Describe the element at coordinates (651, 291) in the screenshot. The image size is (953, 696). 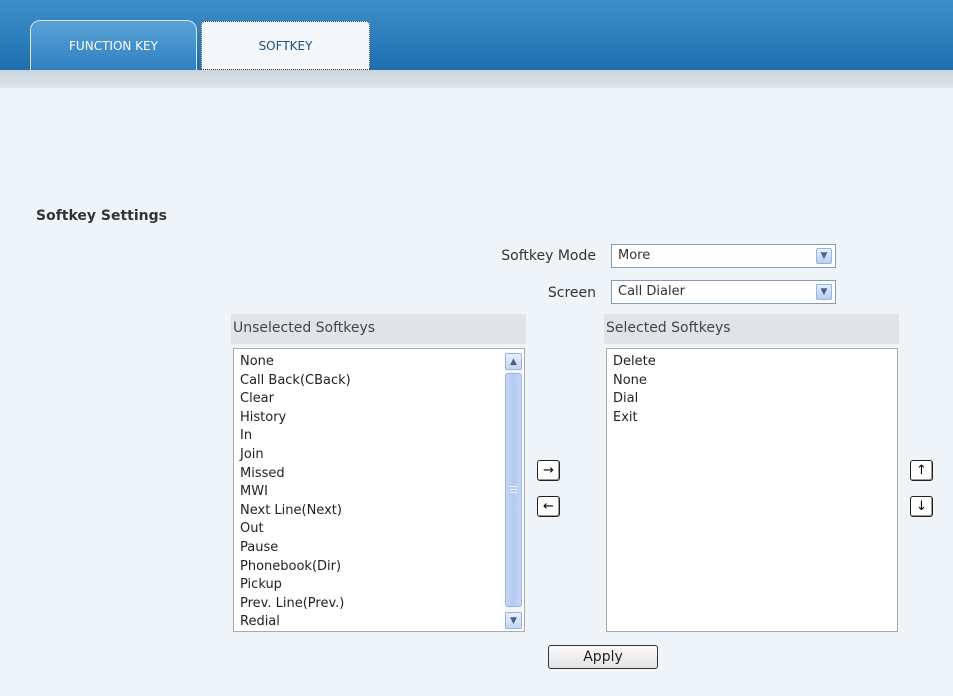
I see `screen-value: Call Dialer` at that location.